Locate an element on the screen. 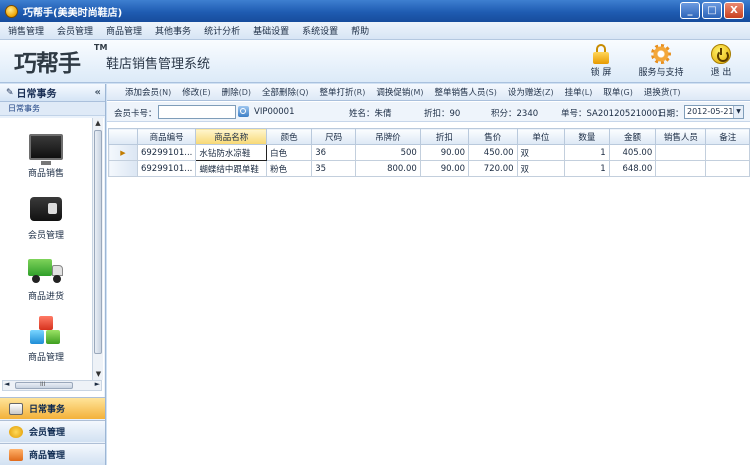  menu-bar: 销售管理 会员管理 商品管理 其他事务 统计分析 基础设置 系统设置 帮助 is located at coordinates (375, 31).